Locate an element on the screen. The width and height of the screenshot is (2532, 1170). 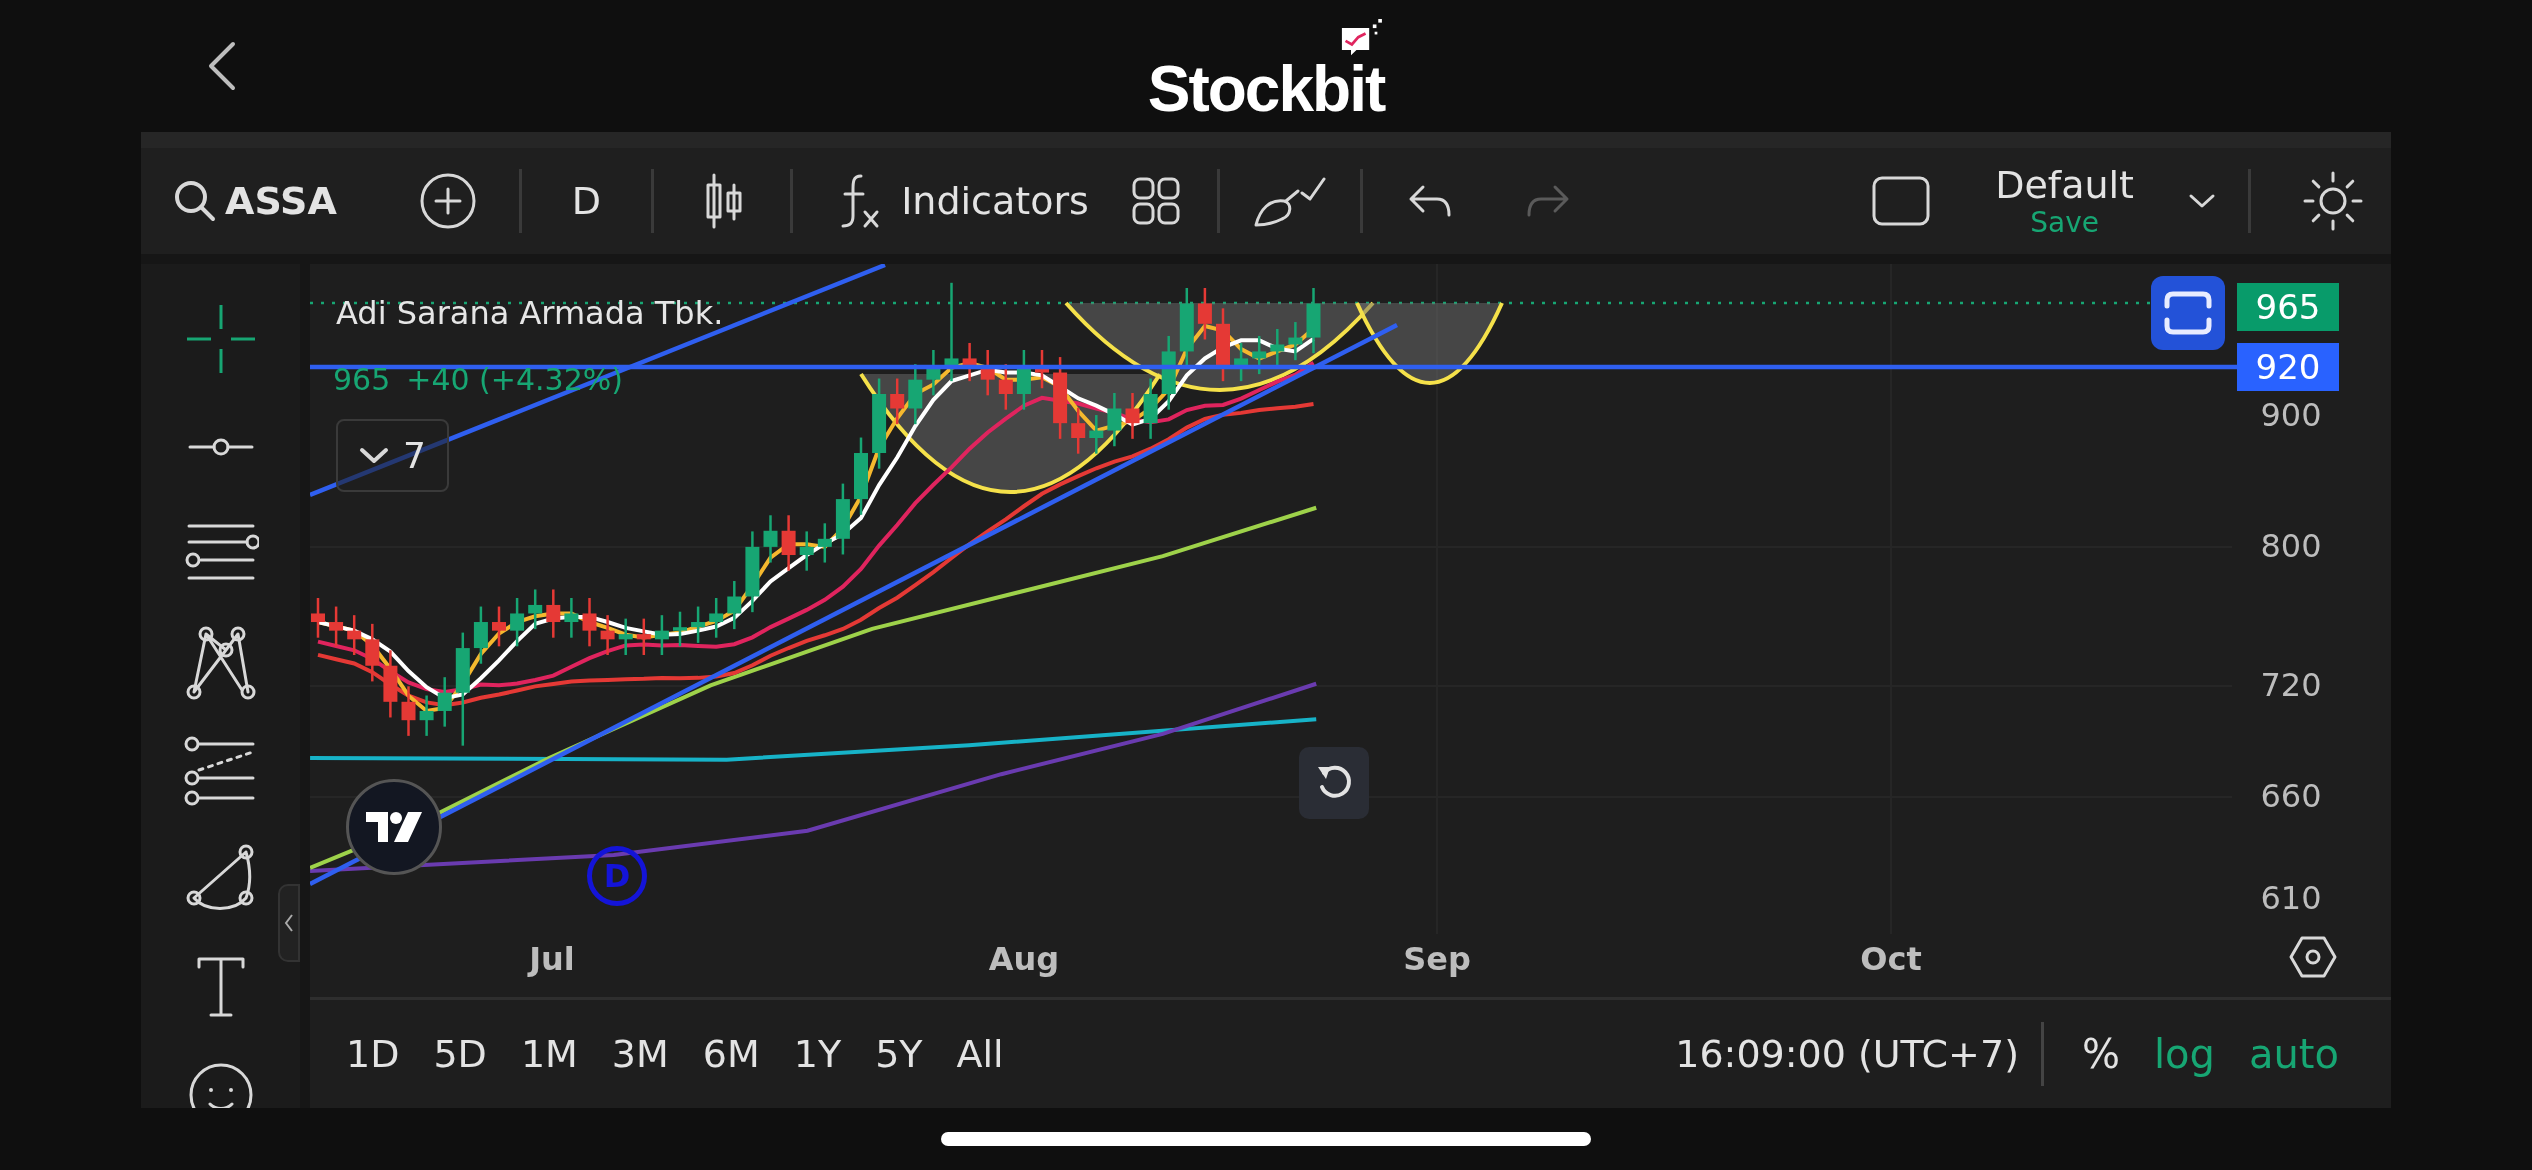
grid-icon is located at coordinates (1155, 201).